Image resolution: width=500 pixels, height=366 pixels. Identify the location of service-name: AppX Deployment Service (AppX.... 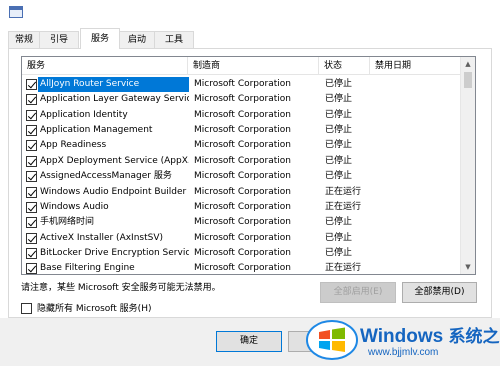
(114, 161).